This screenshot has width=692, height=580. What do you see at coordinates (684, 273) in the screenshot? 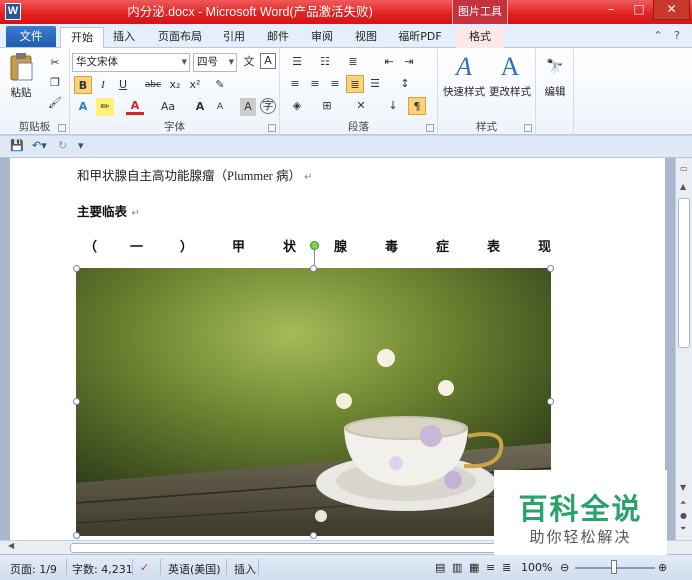
I see `vertical-scroll-thumb` at bounding box center [684, 273].